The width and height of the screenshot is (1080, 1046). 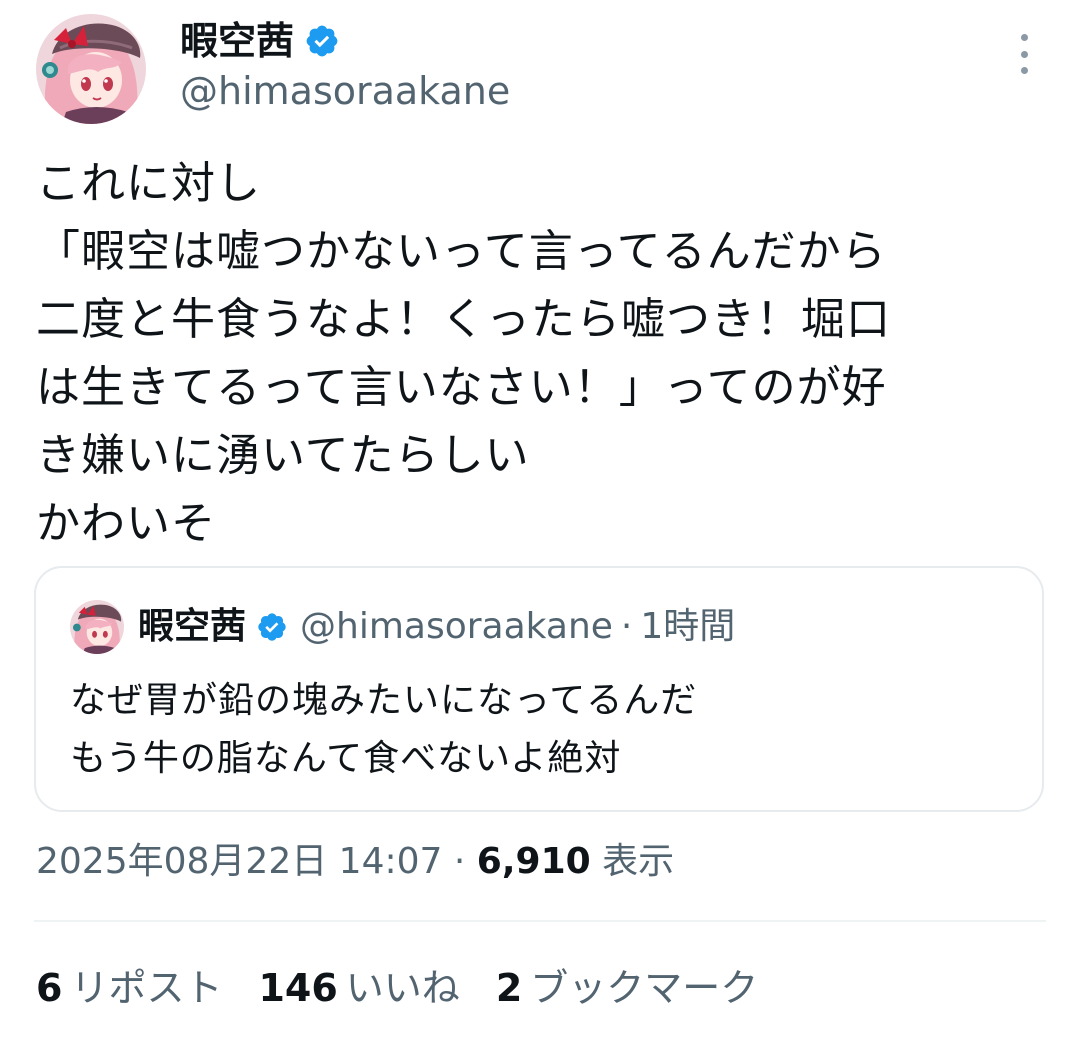 I want to click on quoted-text-line: もう牛の脂なんて食べないよ絶対, so click(x=346, y=758).